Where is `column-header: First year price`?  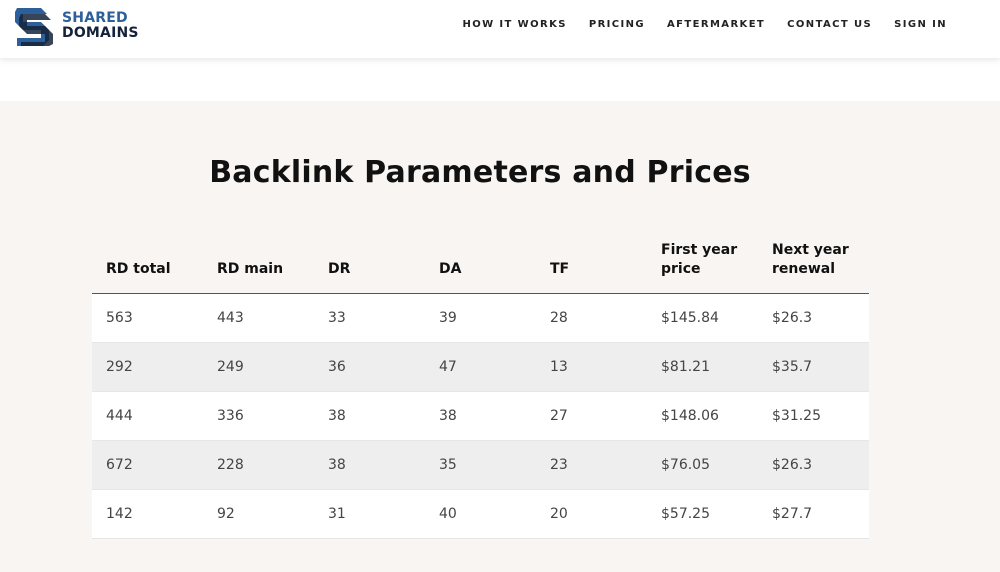
column-header: First year price is located at coordinates (702, 266).